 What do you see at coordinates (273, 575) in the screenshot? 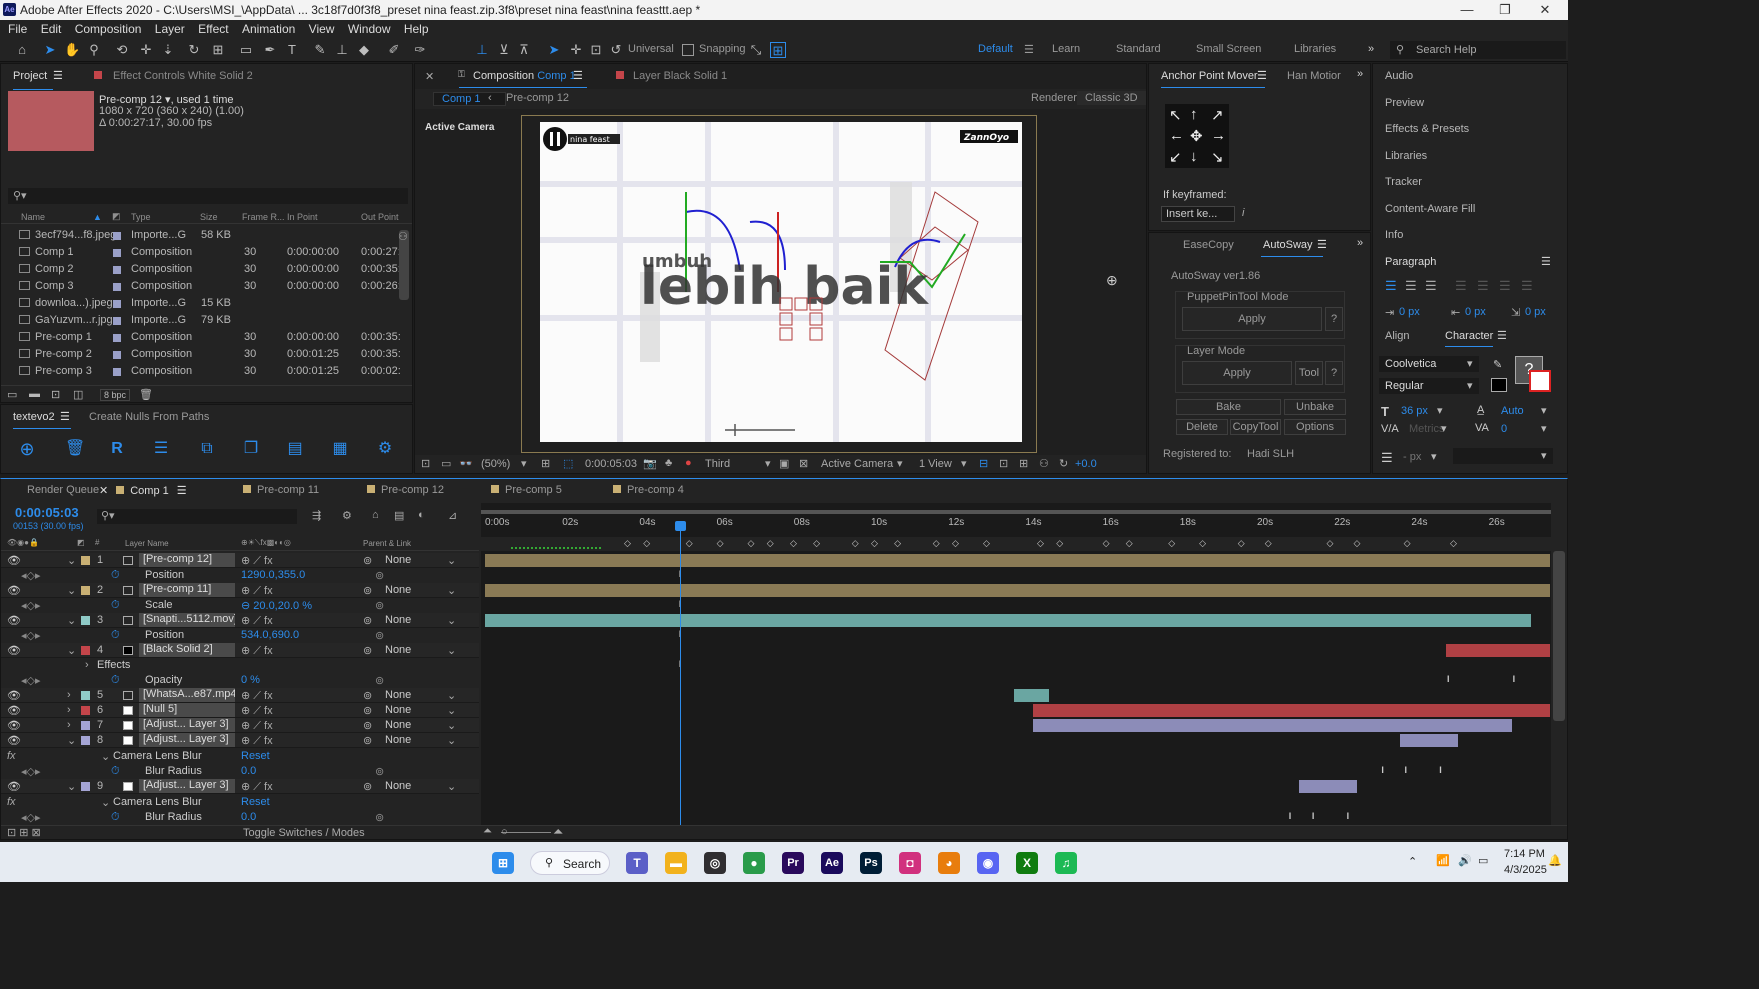
I see `property-value: 1290.0,355.0` at bounding box center [273, 575].